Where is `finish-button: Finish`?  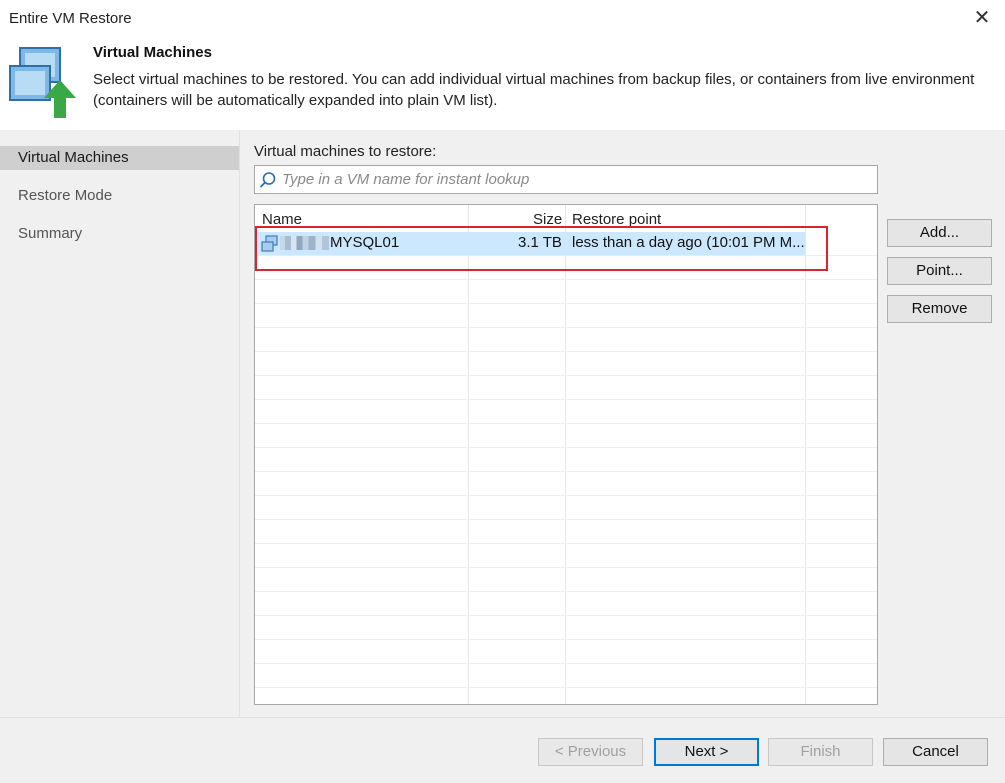 finish-button: Finish is located at coordinates (820, 752).